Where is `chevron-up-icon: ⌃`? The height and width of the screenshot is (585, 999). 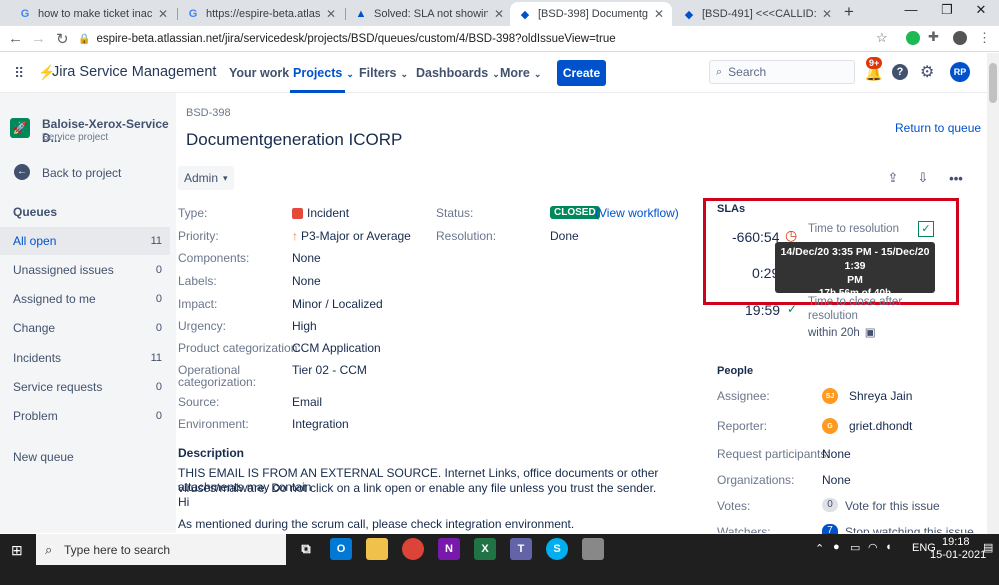 chevron-up-icon: ⌃ is located at coordinates (819, 548).